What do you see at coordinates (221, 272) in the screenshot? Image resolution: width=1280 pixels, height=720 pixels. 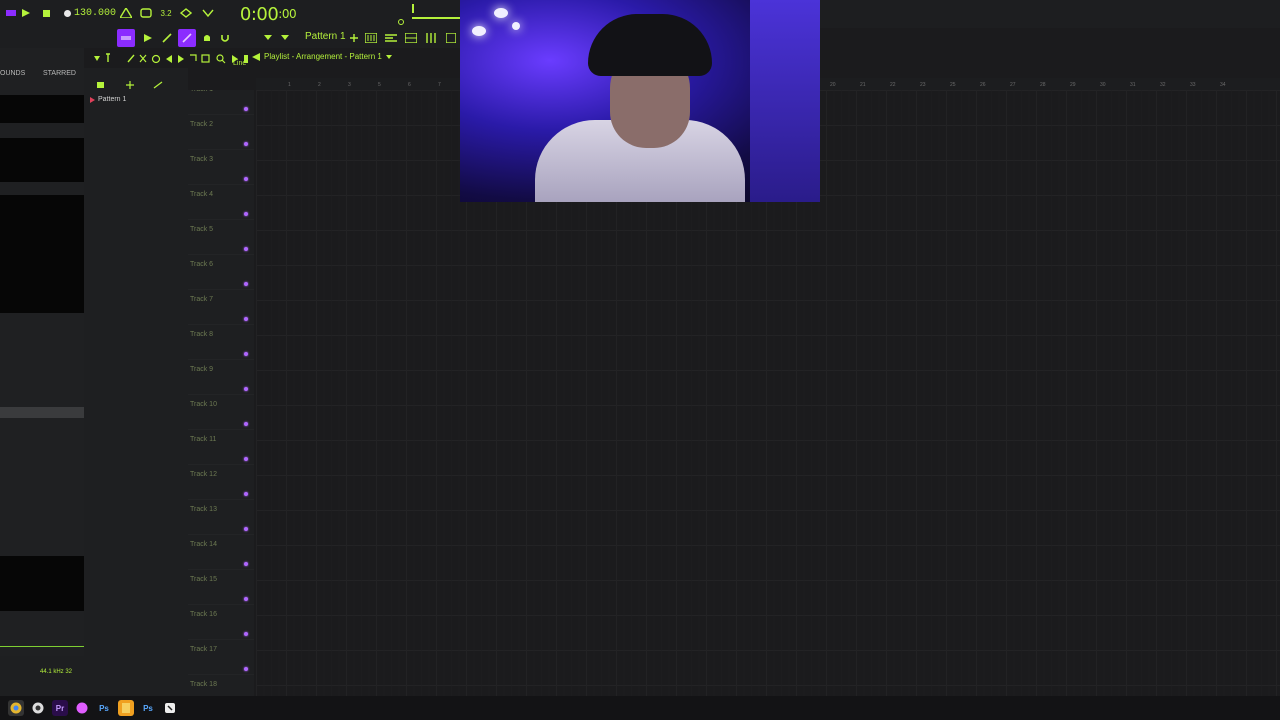 I see `track-header: Track 6` at bounding box center [221, 272].